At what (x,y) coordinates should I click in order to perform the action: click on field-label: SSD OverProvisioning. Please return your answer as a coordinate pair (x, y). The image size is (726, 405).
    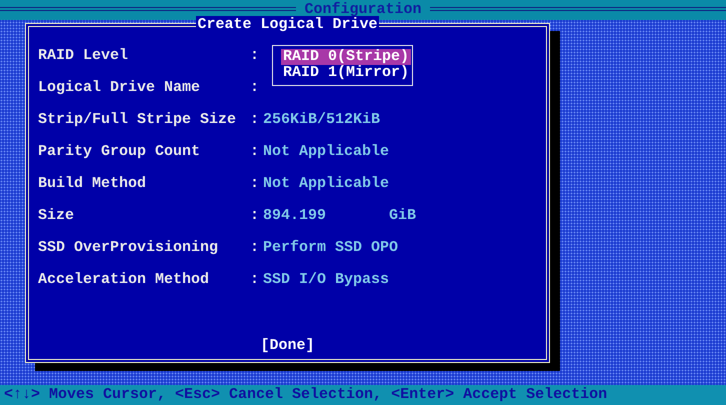
    Looking at the image, I should click on (129, 248).